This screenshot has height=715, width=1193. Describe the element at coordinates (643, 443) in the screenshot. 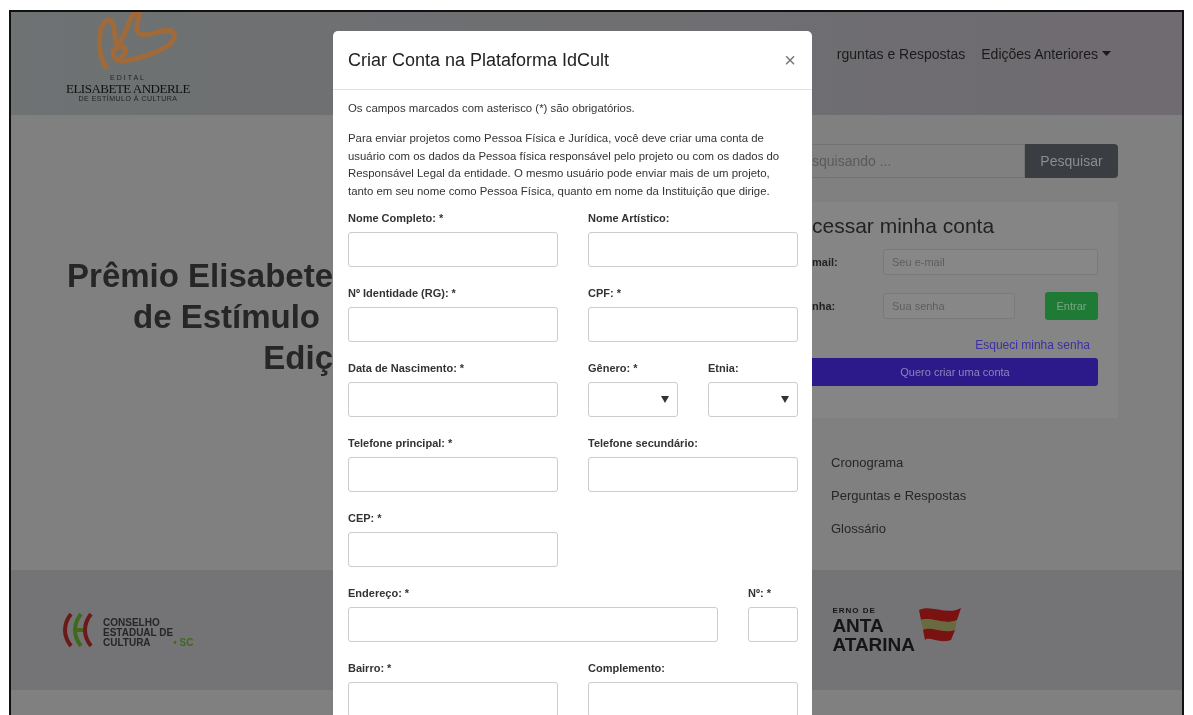

I see `field-label: Telefone secundário:` at that location.